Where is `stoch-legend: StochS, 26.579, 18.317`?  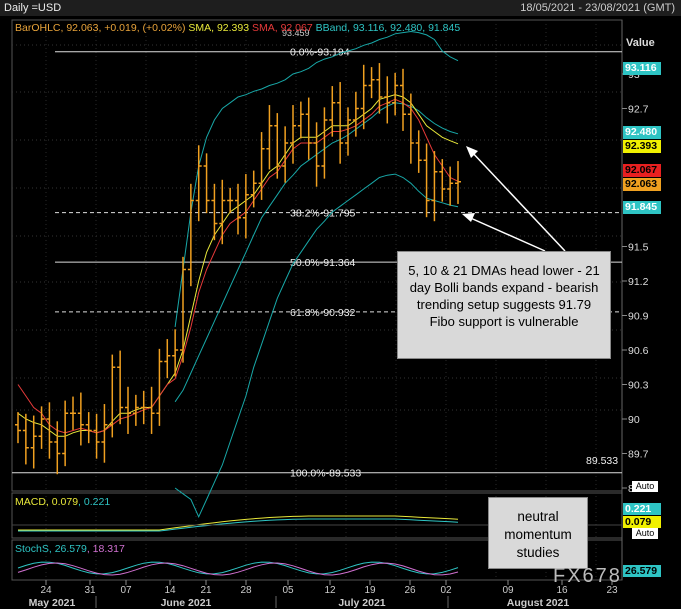 stoch-legend: StochS, 26.579, 18.317 is located at coordinates (70, 549).